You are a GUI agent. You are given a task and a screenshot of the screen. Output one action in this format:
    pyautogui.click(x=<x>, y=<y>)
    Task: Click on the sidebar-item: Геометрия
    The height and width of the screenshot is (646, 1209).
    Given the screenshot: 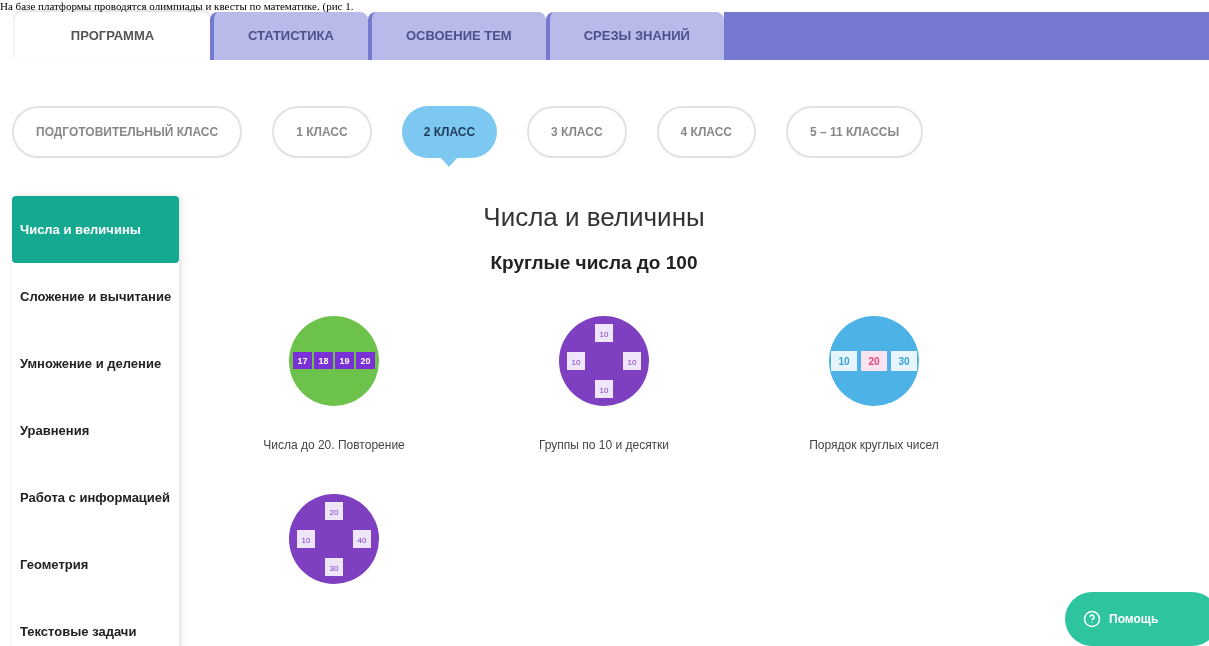 What is the action you would take?
    pyautogui.click(x=95, y=564)
    